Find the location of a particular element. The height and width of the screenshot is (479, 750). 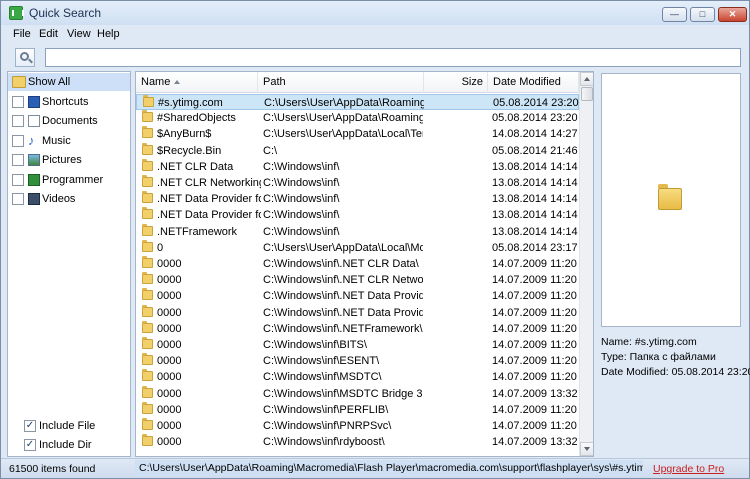

scroll-thumb is located at coordinates (587, 94).